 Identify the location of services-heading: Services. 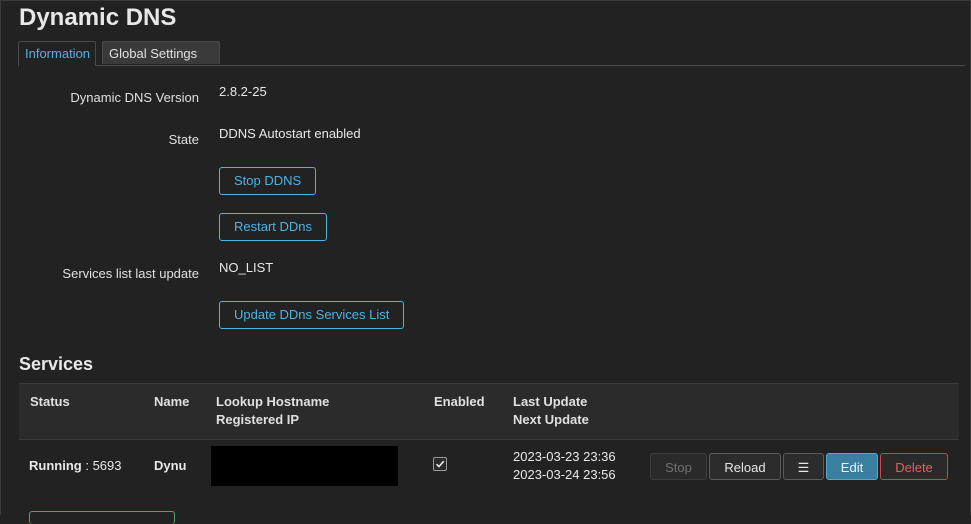
(56, 364).